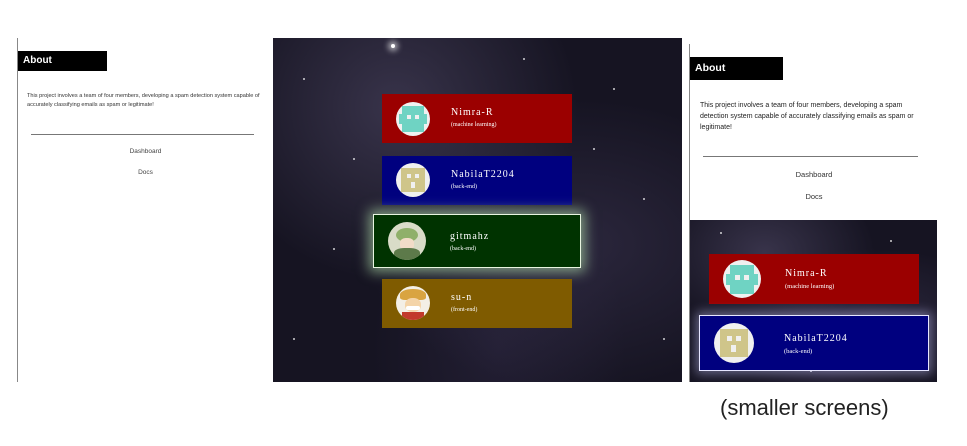 The height and width of the screenshot is (446, 967). What do you see at coordinates (462, 297) in the screenshot?
I see `member-name: su-n` at bounding box center [462, 297].